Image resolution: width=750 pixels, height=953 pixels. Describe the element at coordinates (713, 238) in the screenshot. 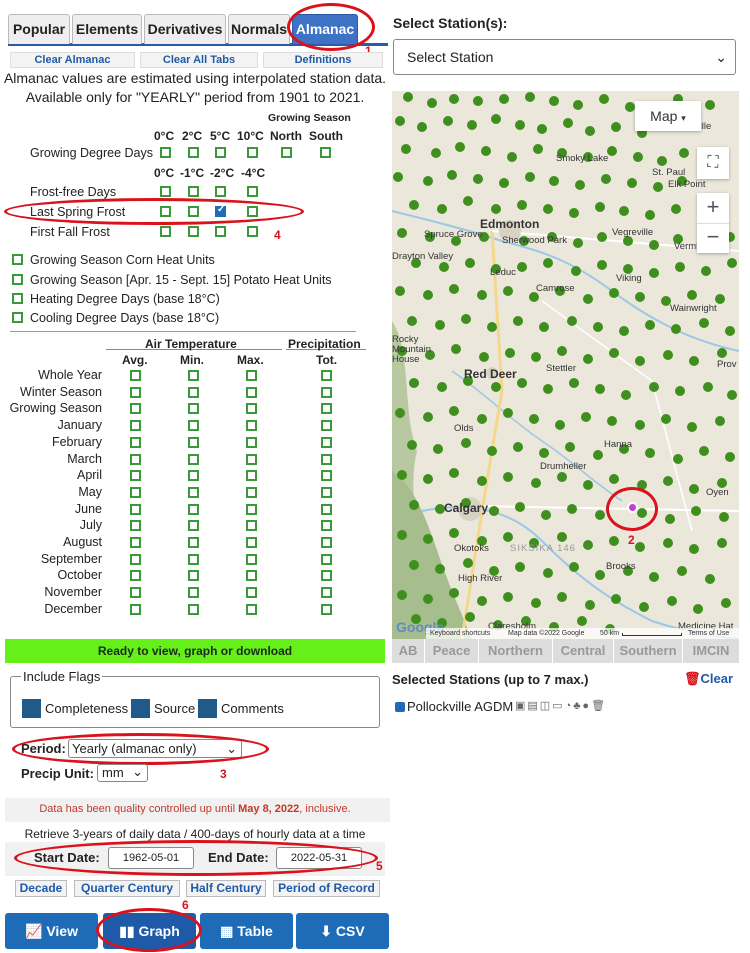

I see `zoom-out-icon: −` at that location.